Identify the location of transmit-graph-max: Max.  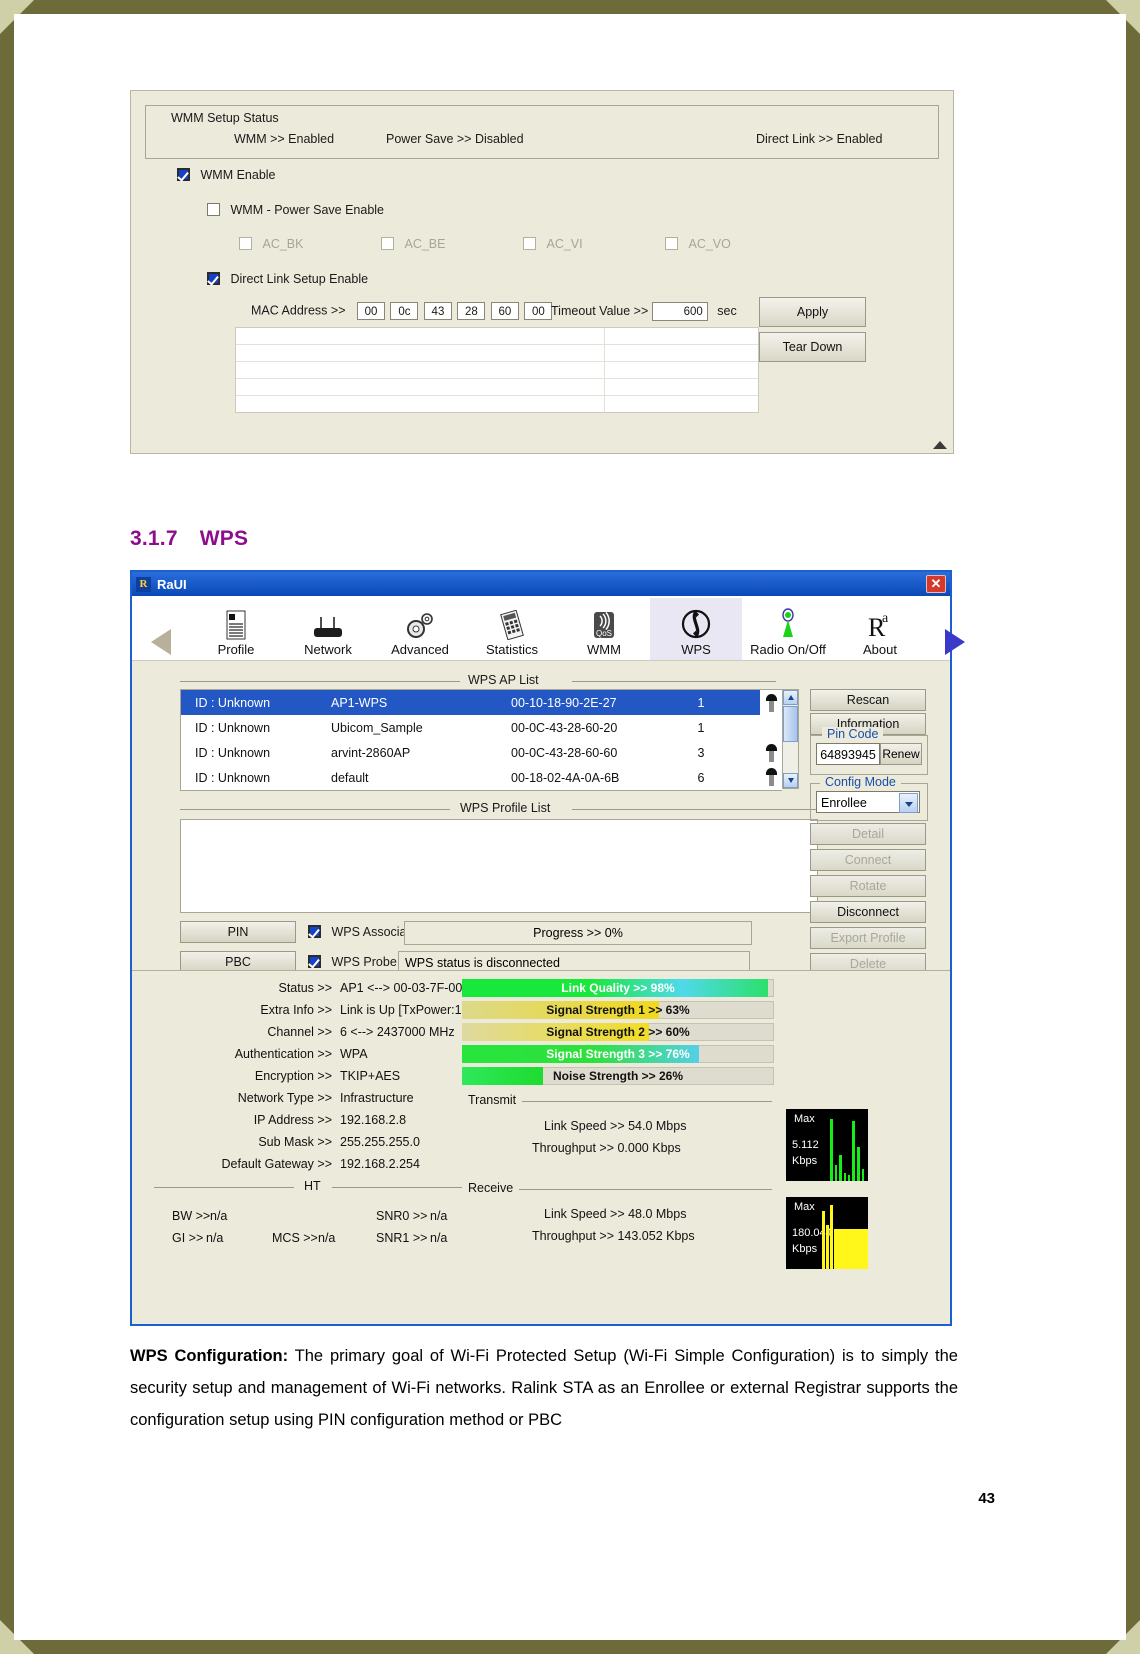
(804, 1119).